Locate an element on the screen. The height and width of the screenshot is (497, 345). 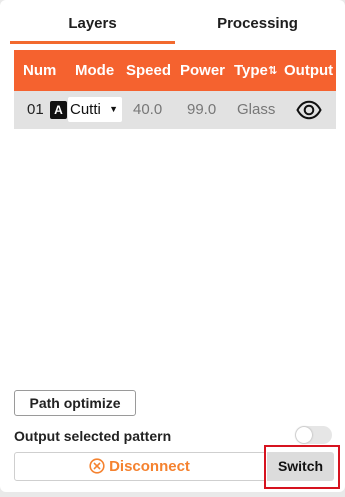
caret-down-icon: ▼ is located at coordinates (113, 109).